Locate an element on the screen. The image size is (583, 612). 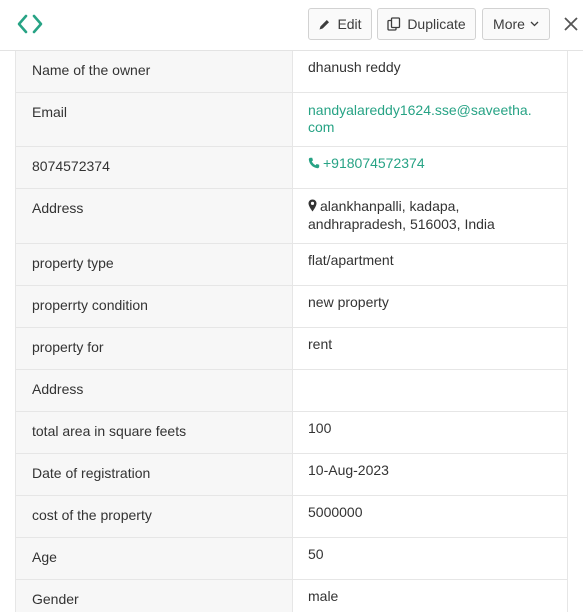
phone-icon is located at coordinates (314, 164).